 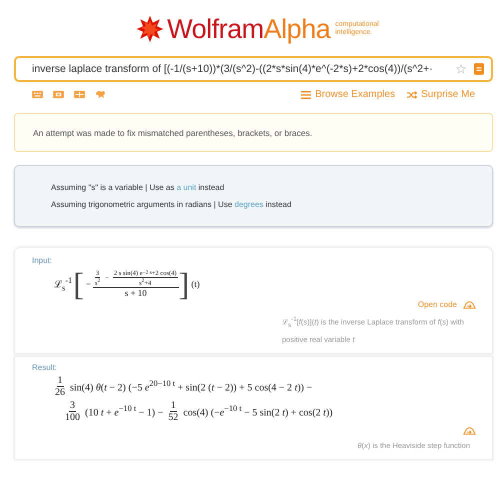 What do you see at coordinates (138, 188) in the screenshot?
I see `assumption-text: Assuming "s" is a variable | Use as a unit instead` at bounding box center [138, 188].